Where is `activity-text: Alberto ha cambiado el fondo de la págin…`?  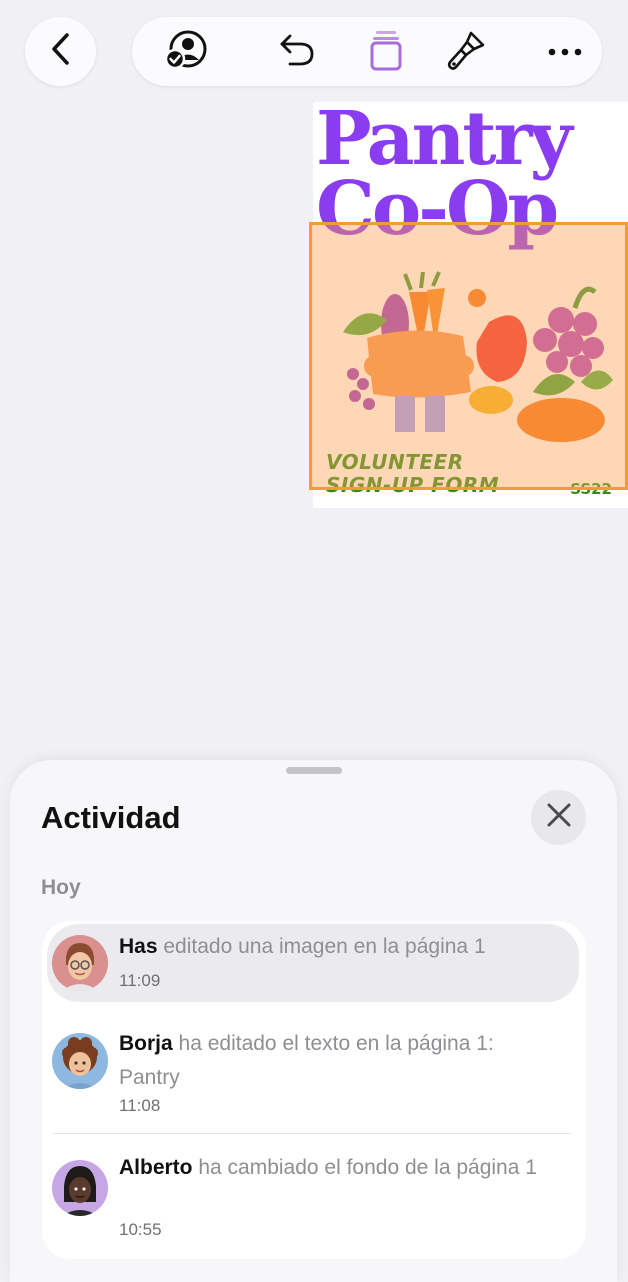
activity-text: Alberto ha cambiado el fondo de la págin… is located at coordinates (328, 1167).